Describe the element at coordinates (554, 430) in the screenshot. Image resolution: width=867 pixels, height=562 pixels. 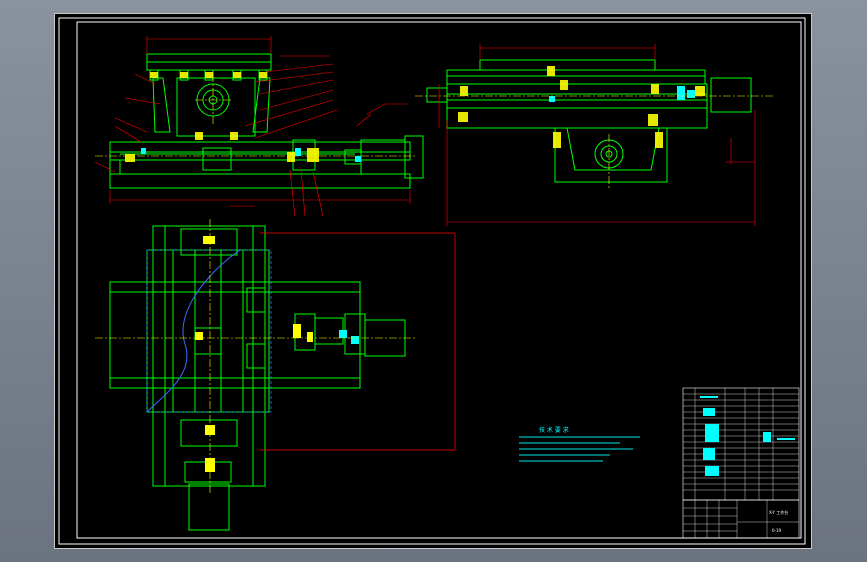
I see `notes-heading: 技 术 要 求` at that location.